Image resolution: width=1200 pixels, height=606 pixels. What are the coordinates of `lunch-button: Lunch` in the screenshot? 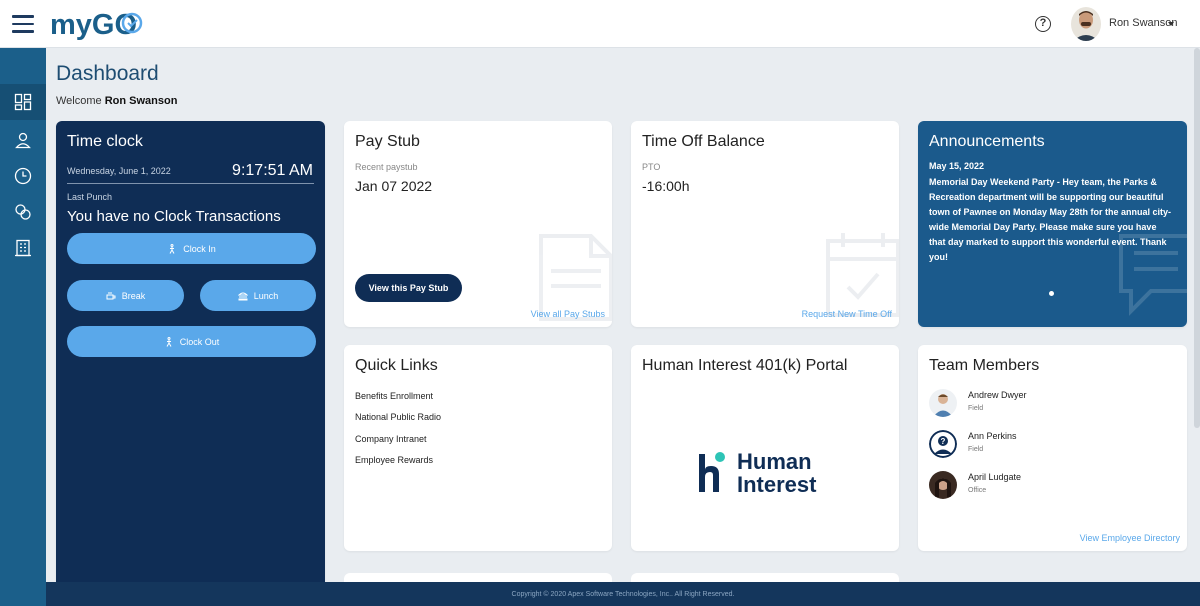 It's located at (258, 295).